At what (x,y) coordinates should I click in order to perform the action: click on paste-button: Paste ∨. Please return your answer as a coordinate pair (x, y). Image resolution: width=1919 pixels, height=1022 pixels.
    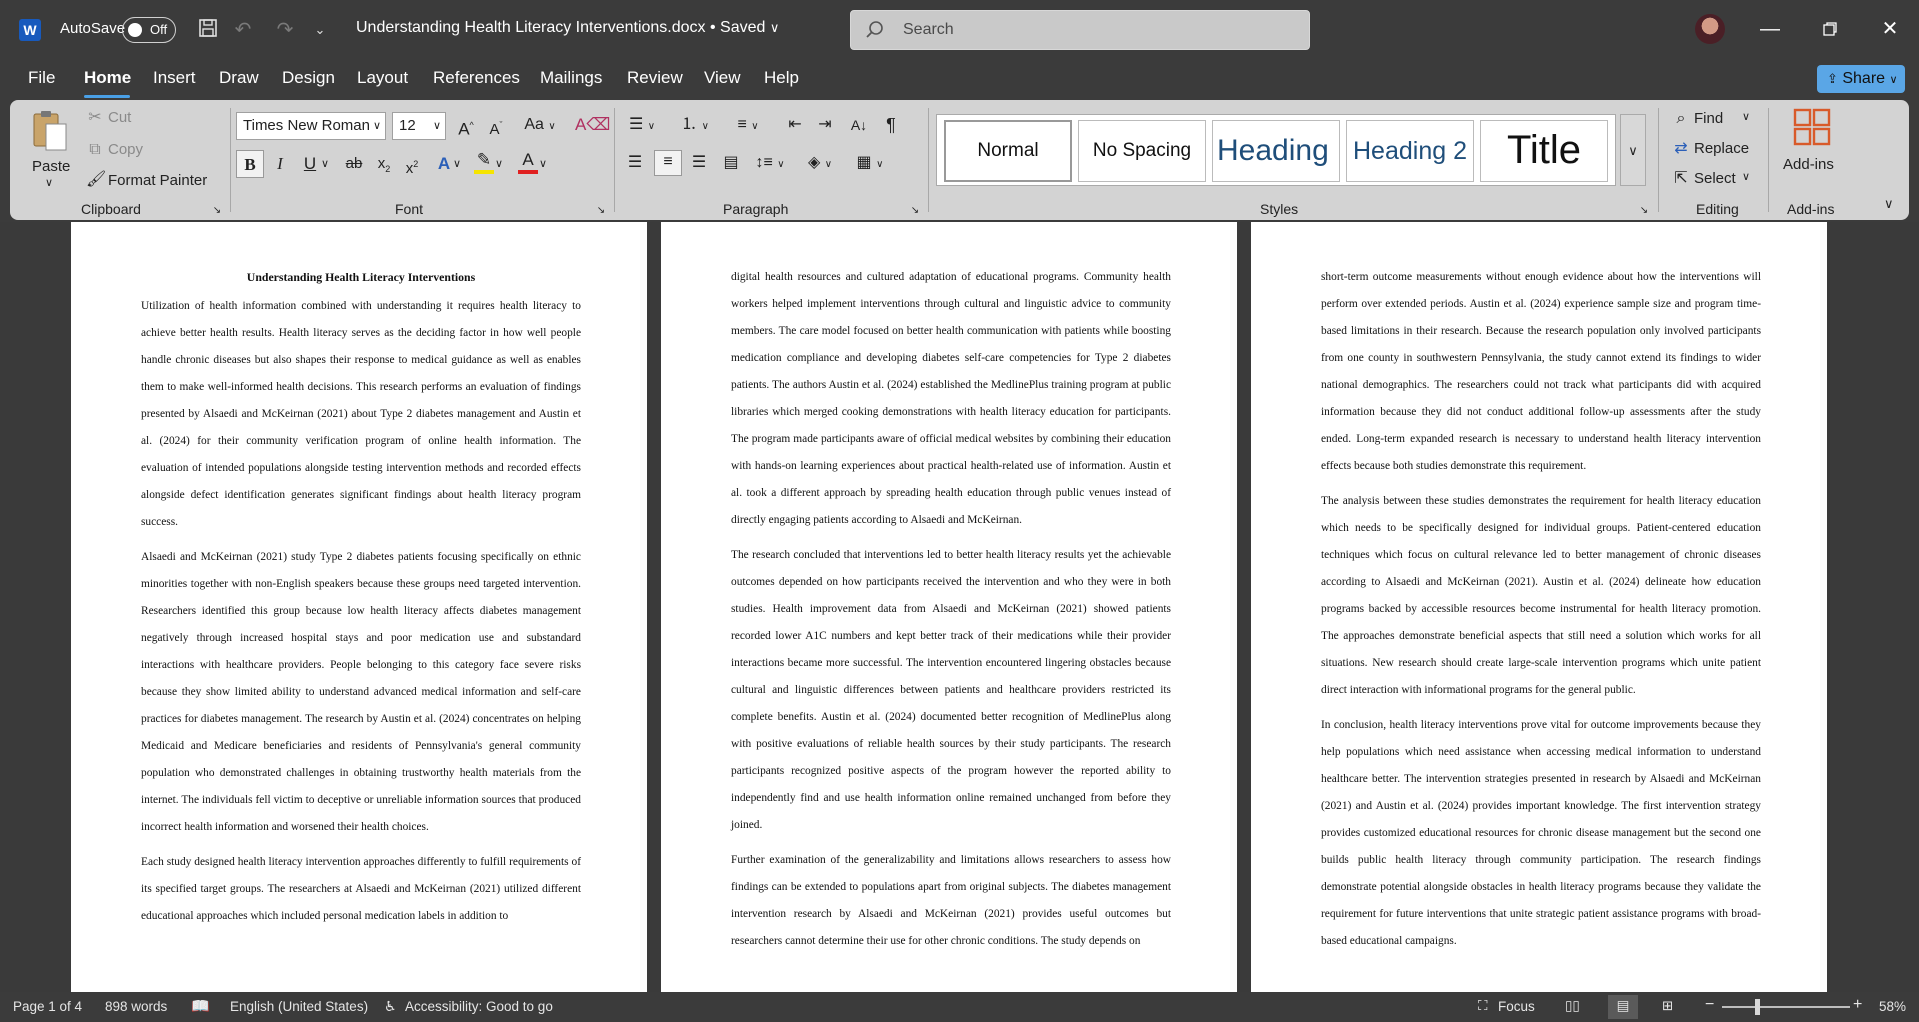
    Looking at the image, I should click on (50, 151).